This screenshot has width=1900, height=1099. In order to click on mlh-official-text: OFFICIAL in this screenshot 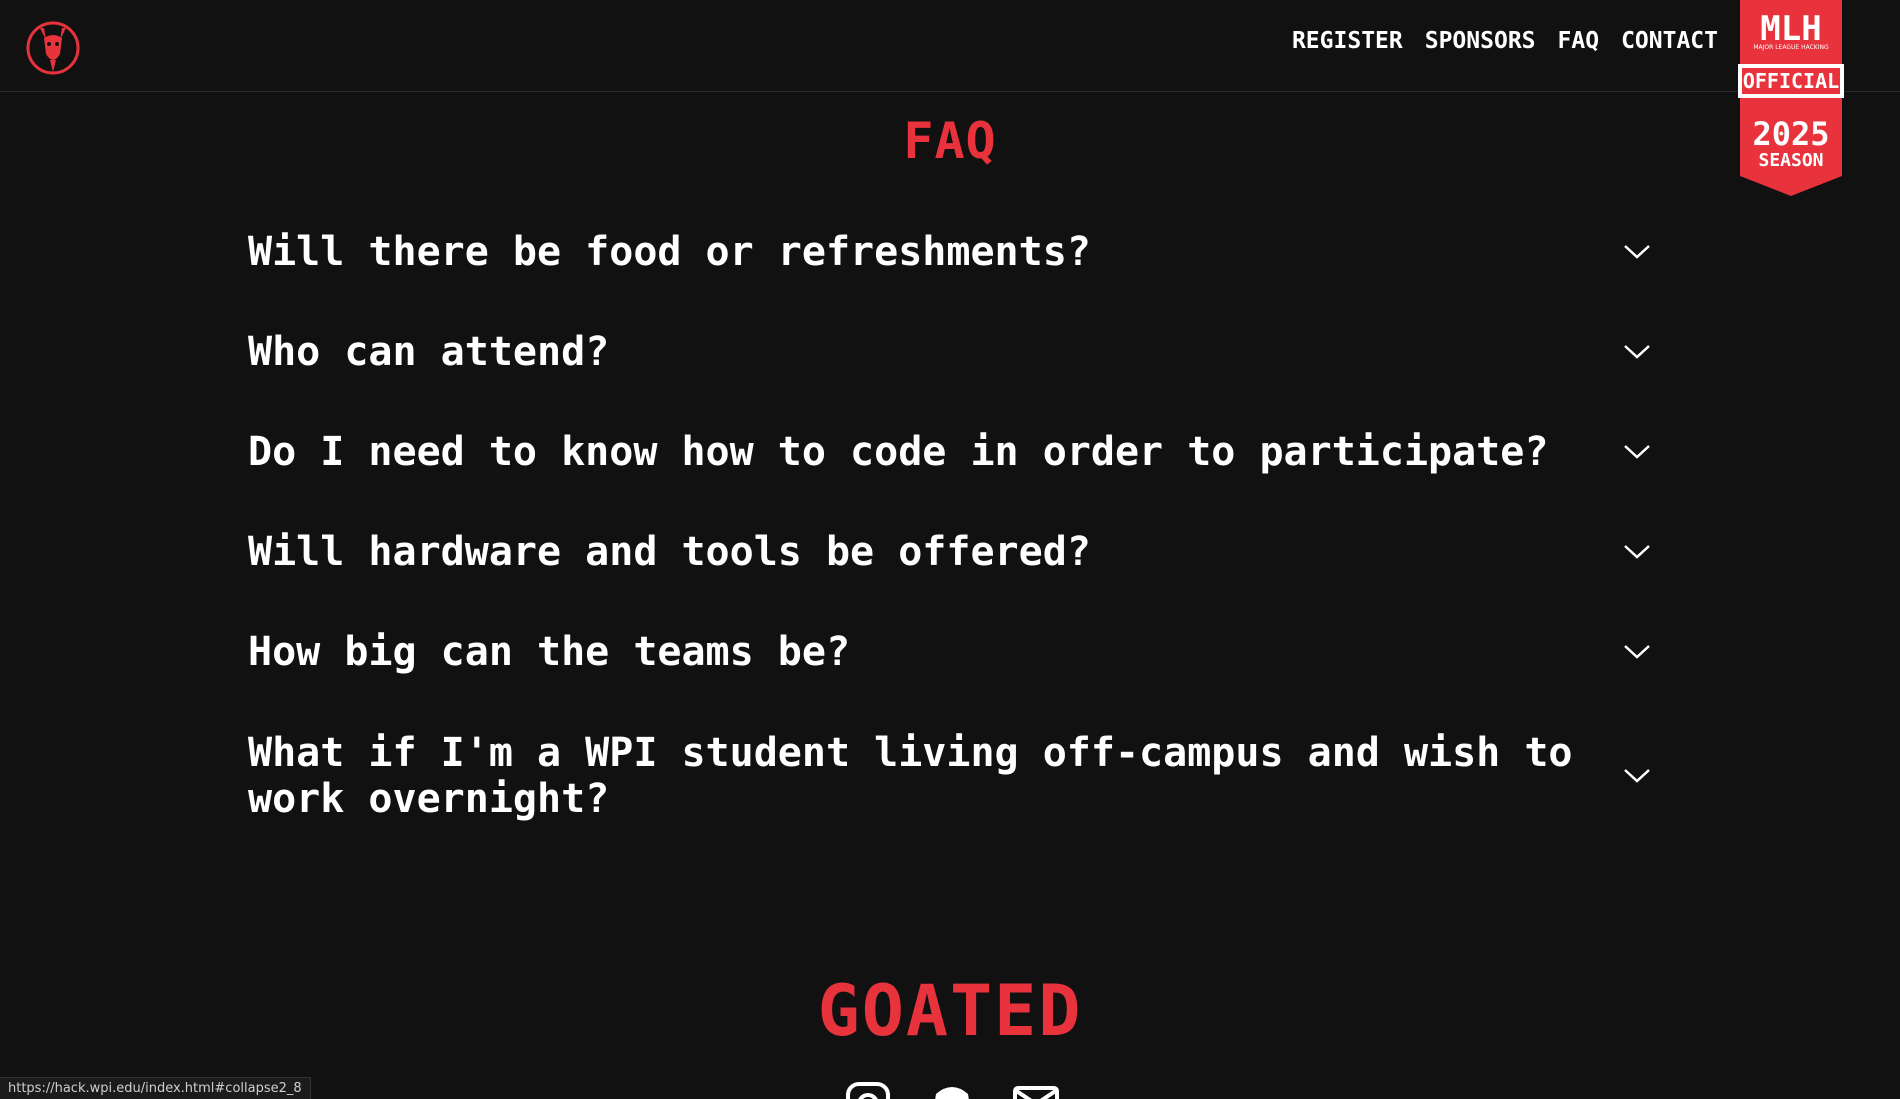, I will do `click(1791, 81)`.